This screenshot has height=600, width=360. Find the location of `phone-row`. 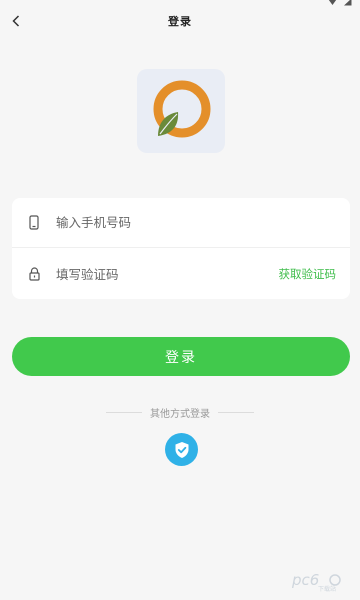

phone-row is located at coordinates (181, 223).